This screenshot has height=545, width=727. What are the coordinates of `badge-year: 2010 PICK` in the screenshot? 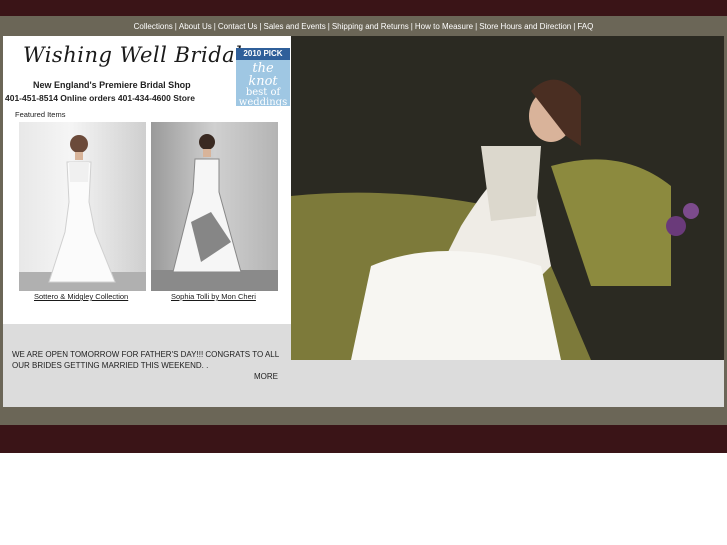 It's located at (263, 54).